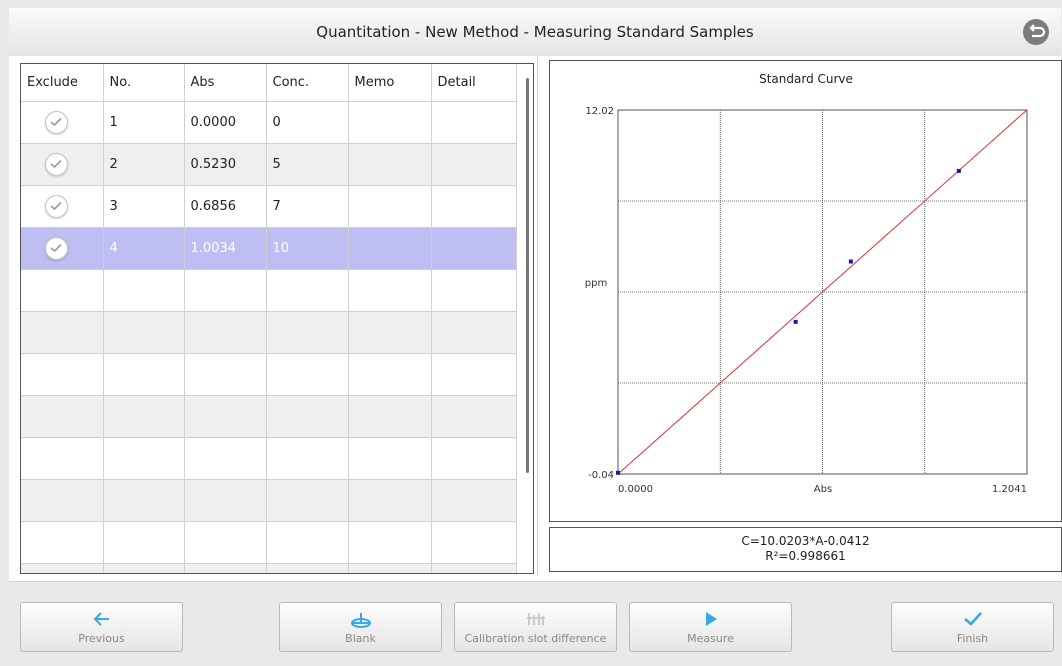  Describe the element at coordinates (360, 638) in the screenshot. I see `blank-label: Blank` at that location.